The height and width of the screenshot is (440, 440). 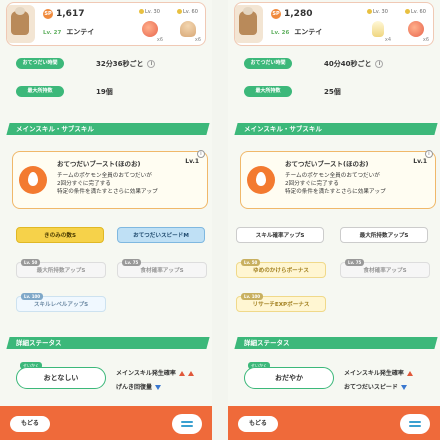 I want to click on stat-help-time: おてつだい時間 32分36秒ごと i, so click(x=96, y=64).